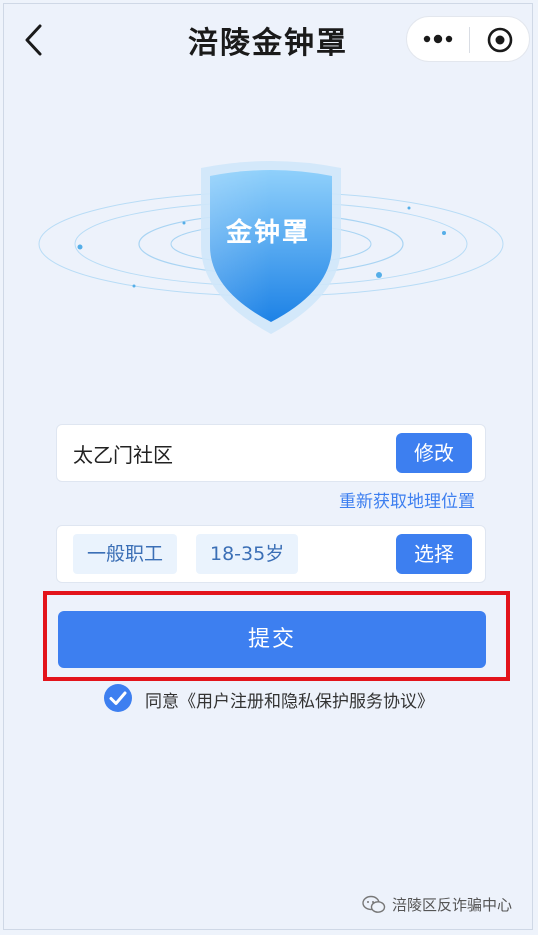  What do you see at coordinates (271, 453) in the screenshot?
I see `location-card: 太乙门社区 修改` at bounding box center [271, 453].